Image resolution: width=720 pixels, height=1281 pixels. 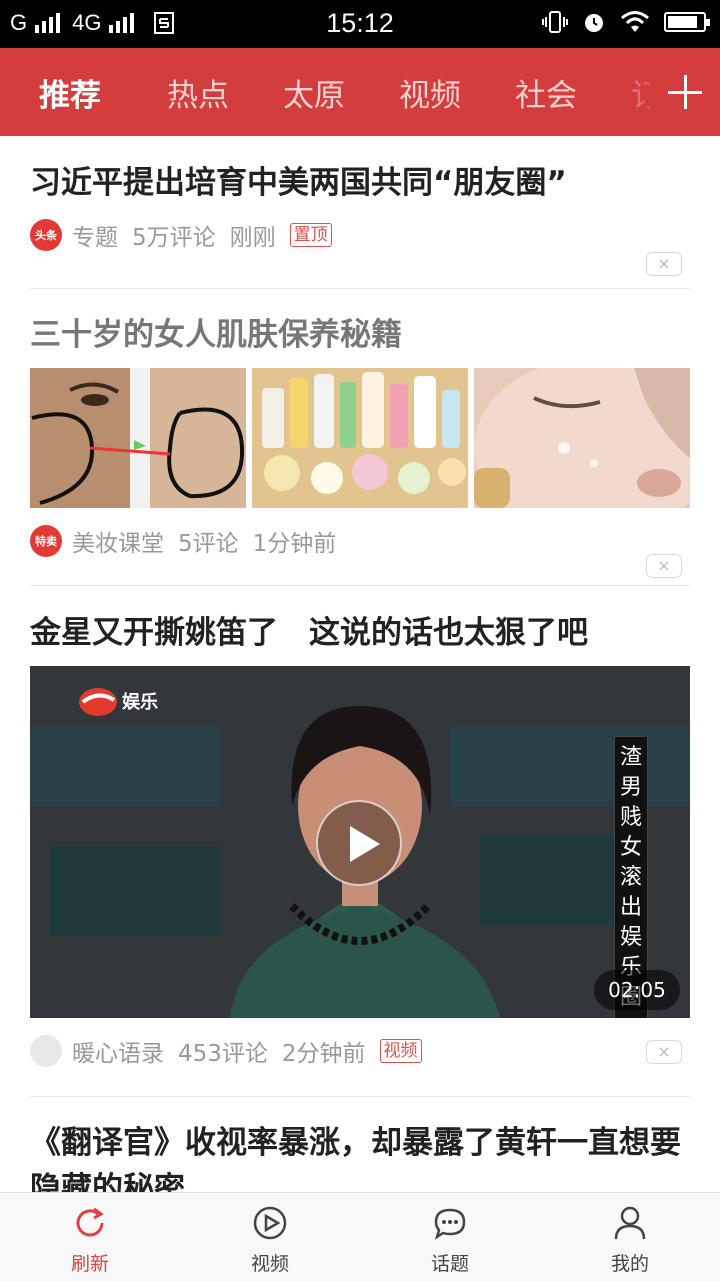 I want to click on vibrate-icon, so click(x=555, y=22).